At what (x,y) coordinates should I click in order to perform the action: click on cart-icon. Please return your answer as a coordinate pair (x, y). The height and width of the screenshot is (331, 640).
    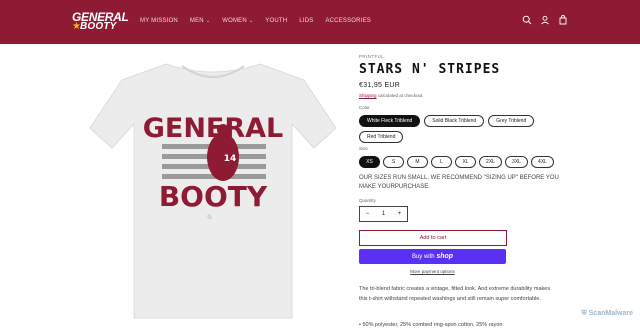
    Looking at the image, I should click on (563, 20).